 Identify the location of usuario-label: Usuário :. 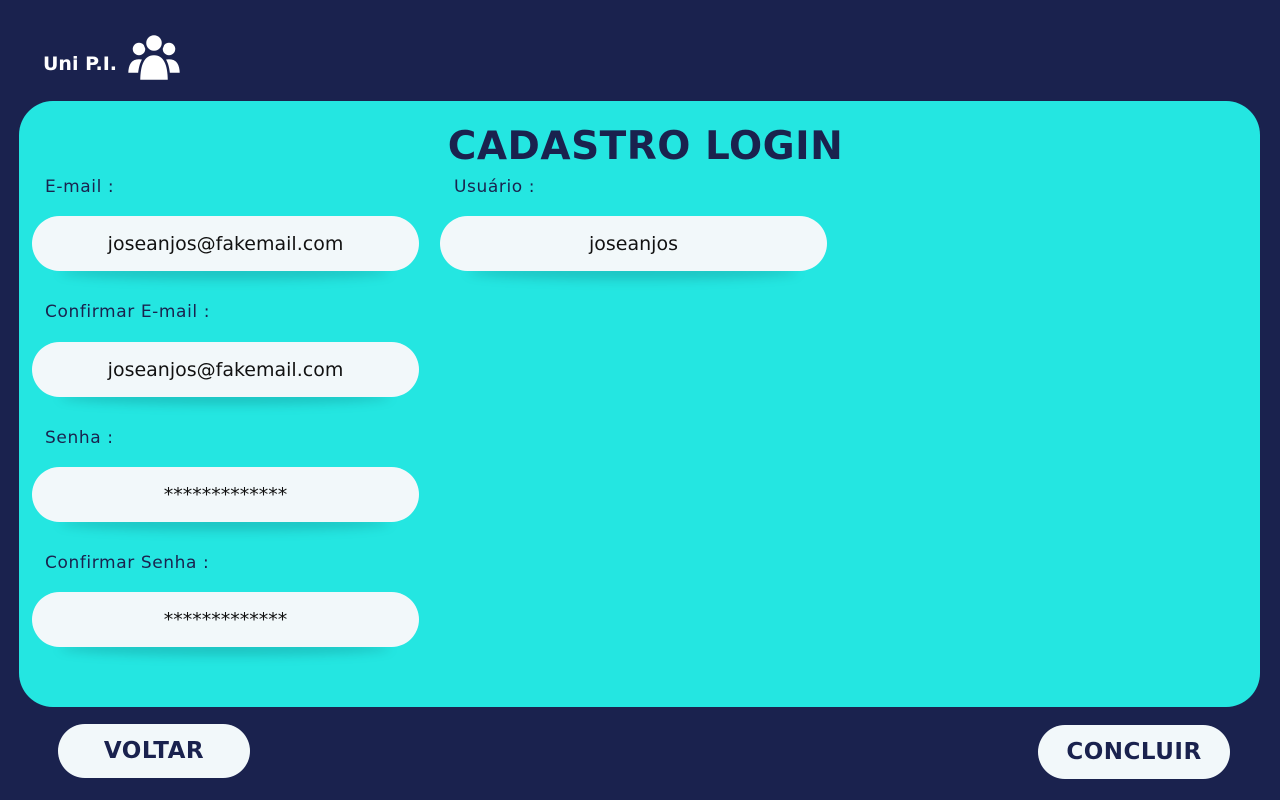
(495, 187).